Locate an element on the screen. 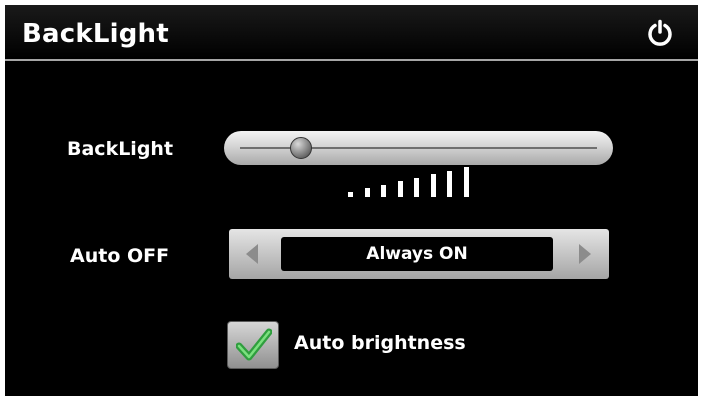 The width and height of the screenshot is (703, 401). auto-off-label: Auto OFF is located at coordinates (120, 256).